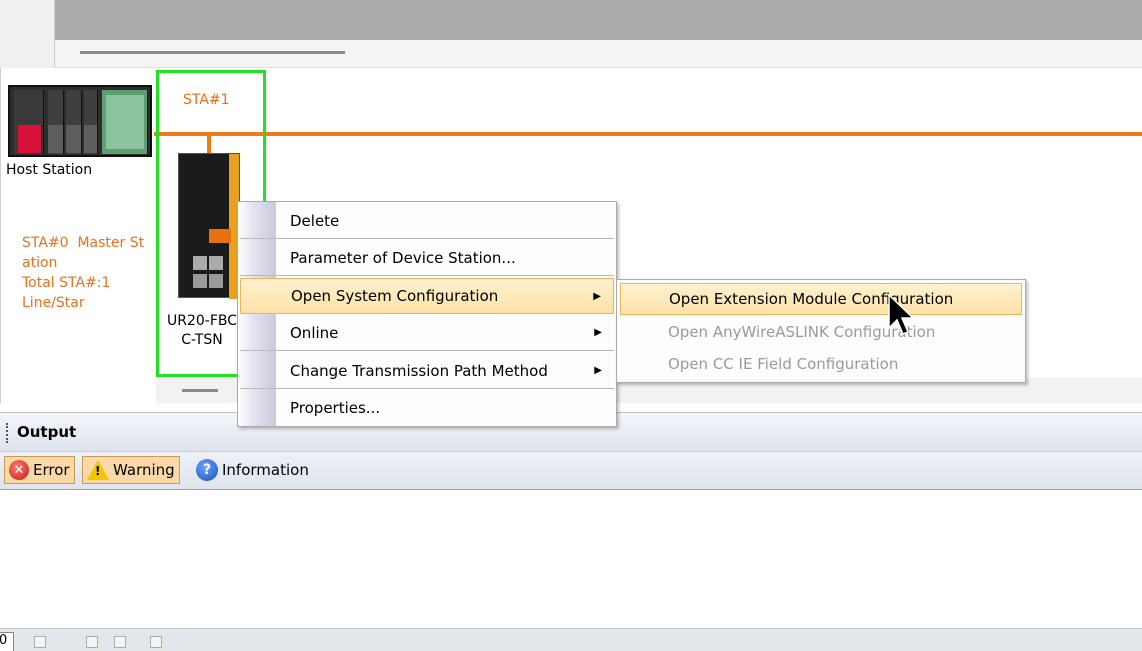 The image size is (1142, 651). Describe the element at coordinates (120, 642) in the screenshot. I see `paste-icon` at that location.